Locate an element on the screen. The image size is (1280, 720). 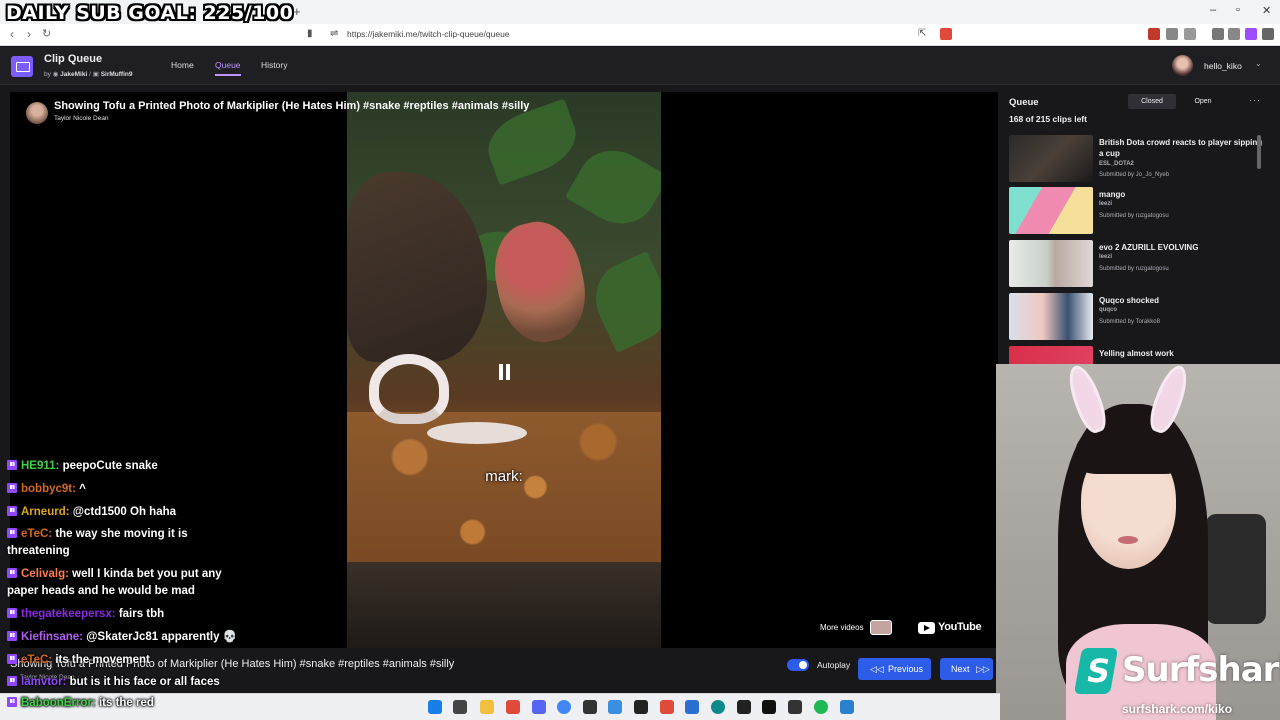
browser-tab-bar: DAILY SUB GOAL: 225/100 + – ▫ ✕ is located at coordinates (640, 12).